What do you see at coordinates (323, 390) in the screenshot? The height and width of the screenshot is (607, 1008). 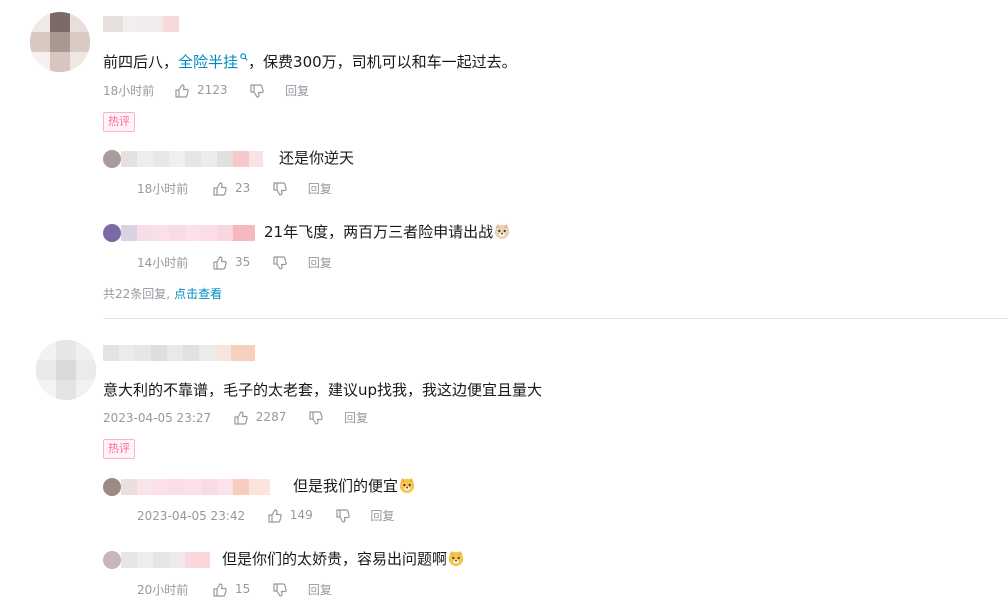 I see `comment-content: 意大利的不靠谱，毛子的太老套，建议up找我，我这边便宜且量大` at bounding box center [323, 390].